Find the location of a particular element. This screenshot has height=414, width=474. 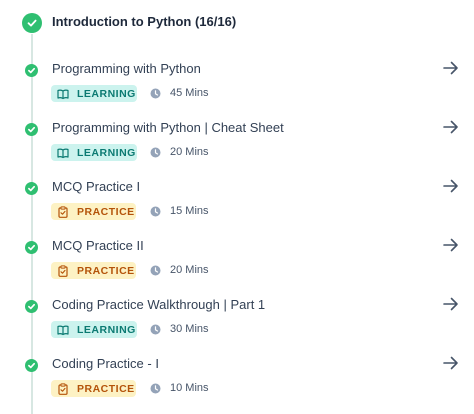

item-title: Coding Practice Walkthrough | Part 1 is located at coordinates (158, 304).